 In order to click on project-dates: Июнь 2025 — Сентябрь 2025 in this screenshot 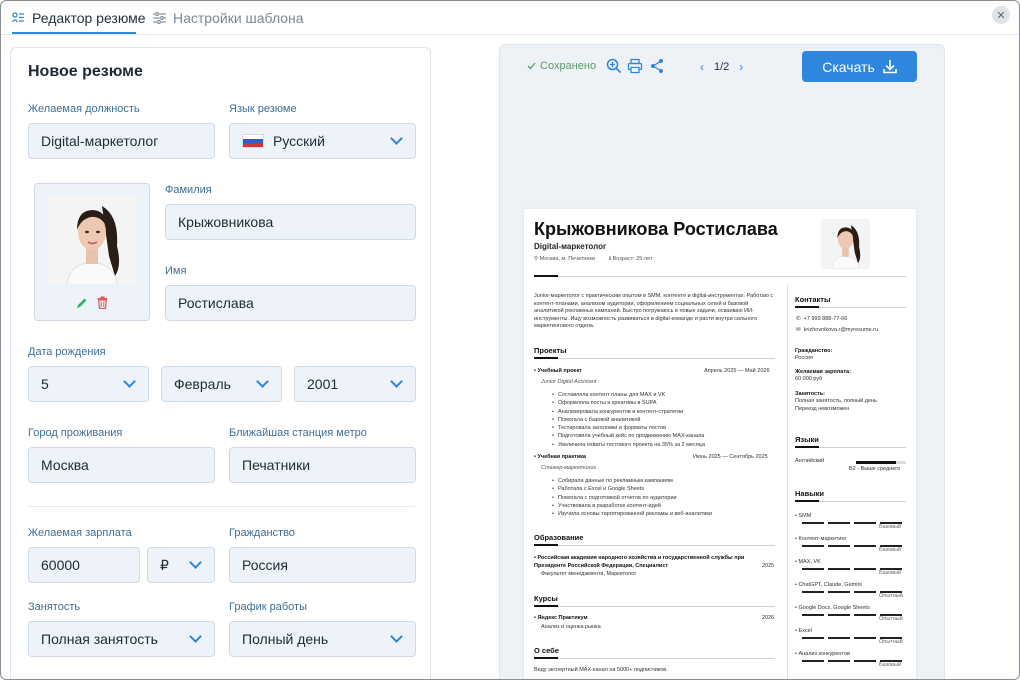, I will do `click(730, 457)`.